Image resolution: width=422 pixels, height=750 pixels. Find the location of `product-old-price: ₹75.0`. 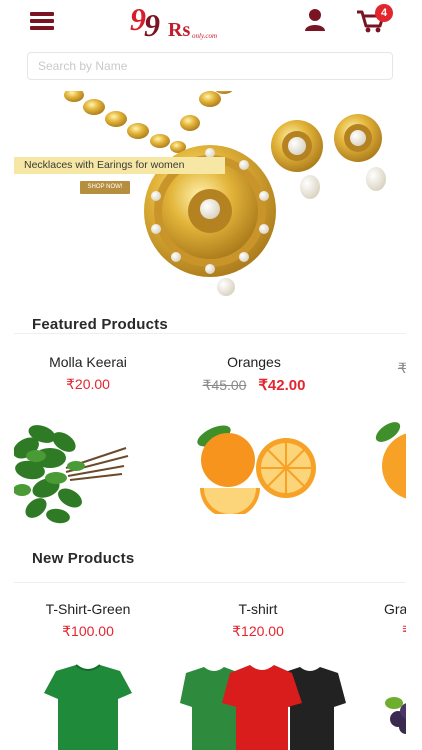

product-old-price: ₹75.0 is located at coordinates (401, 368).